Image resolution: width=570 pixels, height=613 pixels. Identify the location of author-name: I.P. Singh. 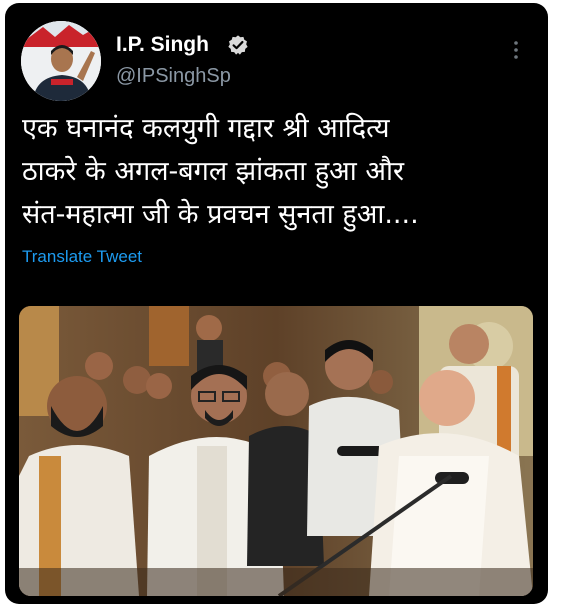
(162, 45).